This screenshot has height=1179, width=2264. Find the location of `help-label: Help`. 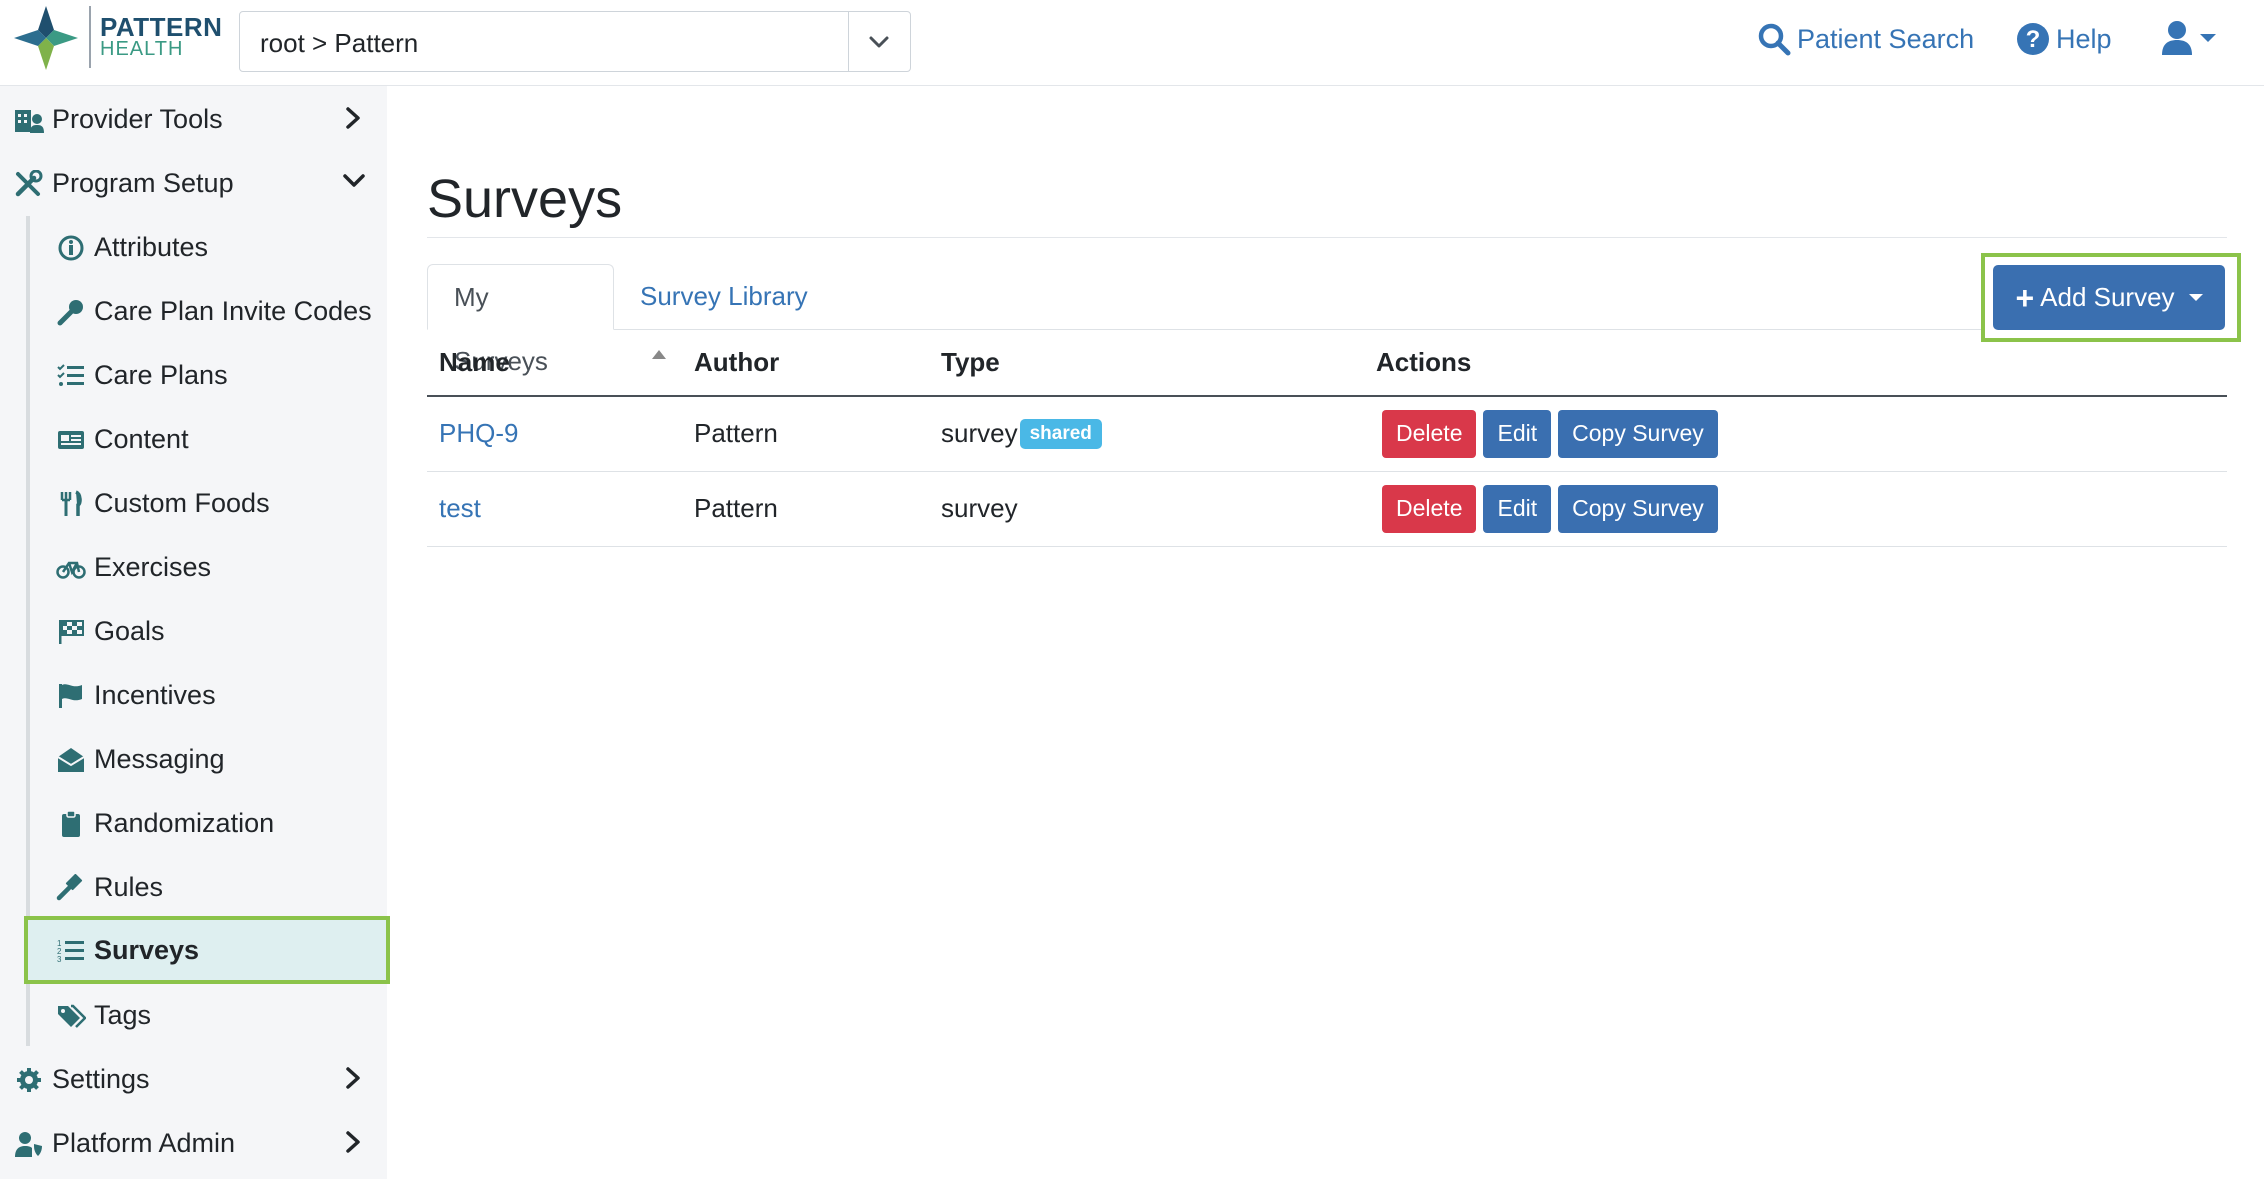

help-label: Help is located at coordinates (2084, 38).